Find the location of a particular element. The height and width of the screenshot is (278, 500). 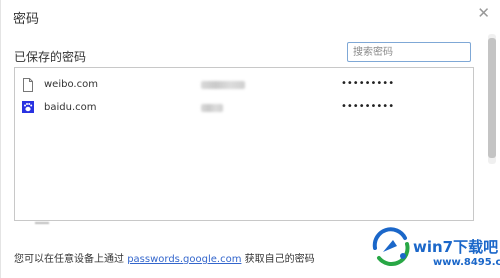

footer-prefix: 您可以在任意设备上通过 is located at coordinates (69, 259).